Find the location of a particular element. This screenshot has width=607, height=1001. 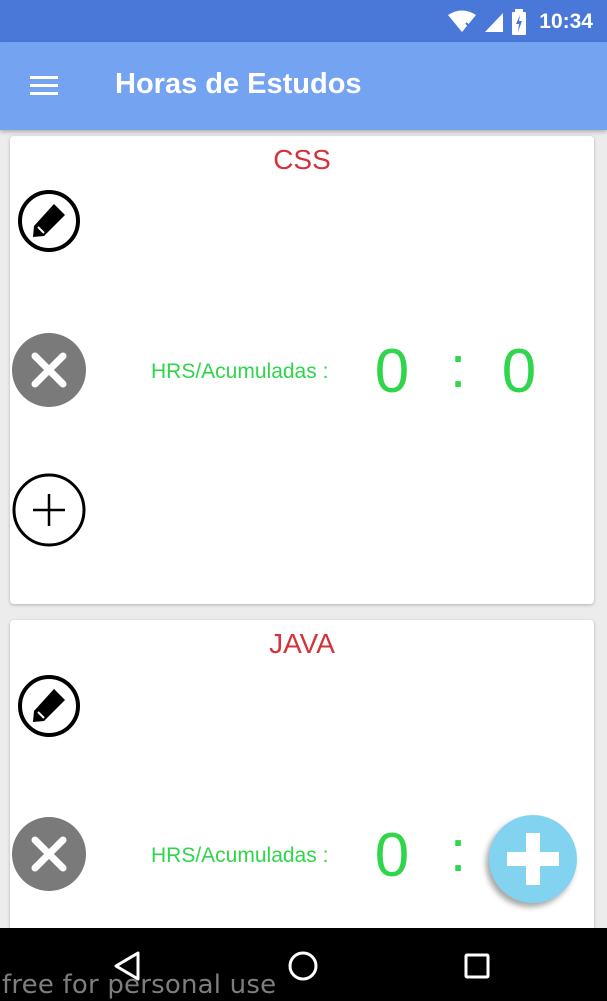

status-icons: 10:34 is located at coordinates (520, 22).